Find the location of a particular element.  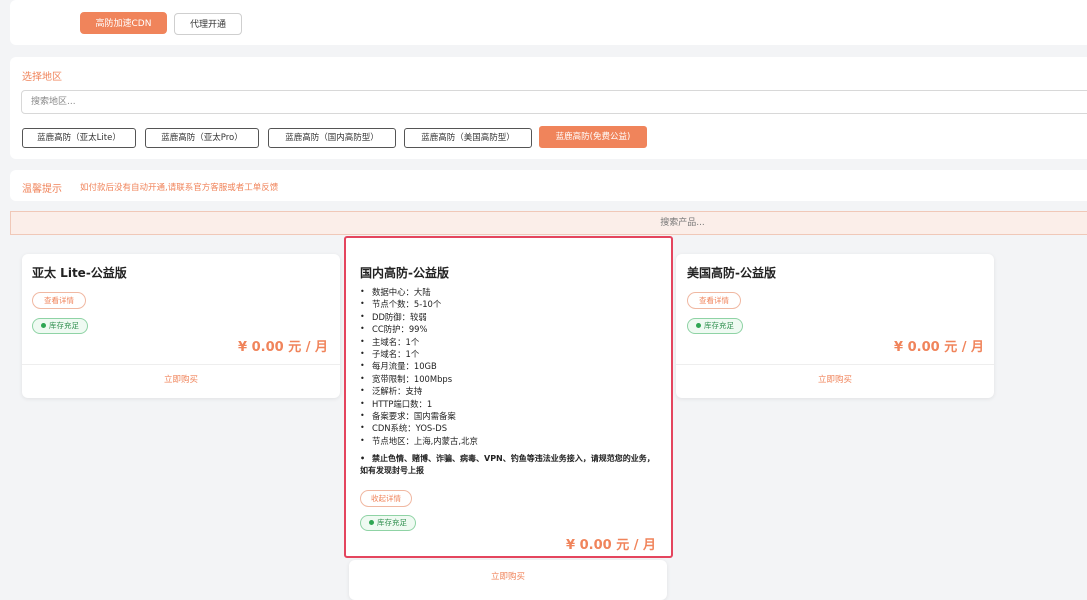

product-title: 亚太 Lite-公益版 is located at coordinates (79, 273).